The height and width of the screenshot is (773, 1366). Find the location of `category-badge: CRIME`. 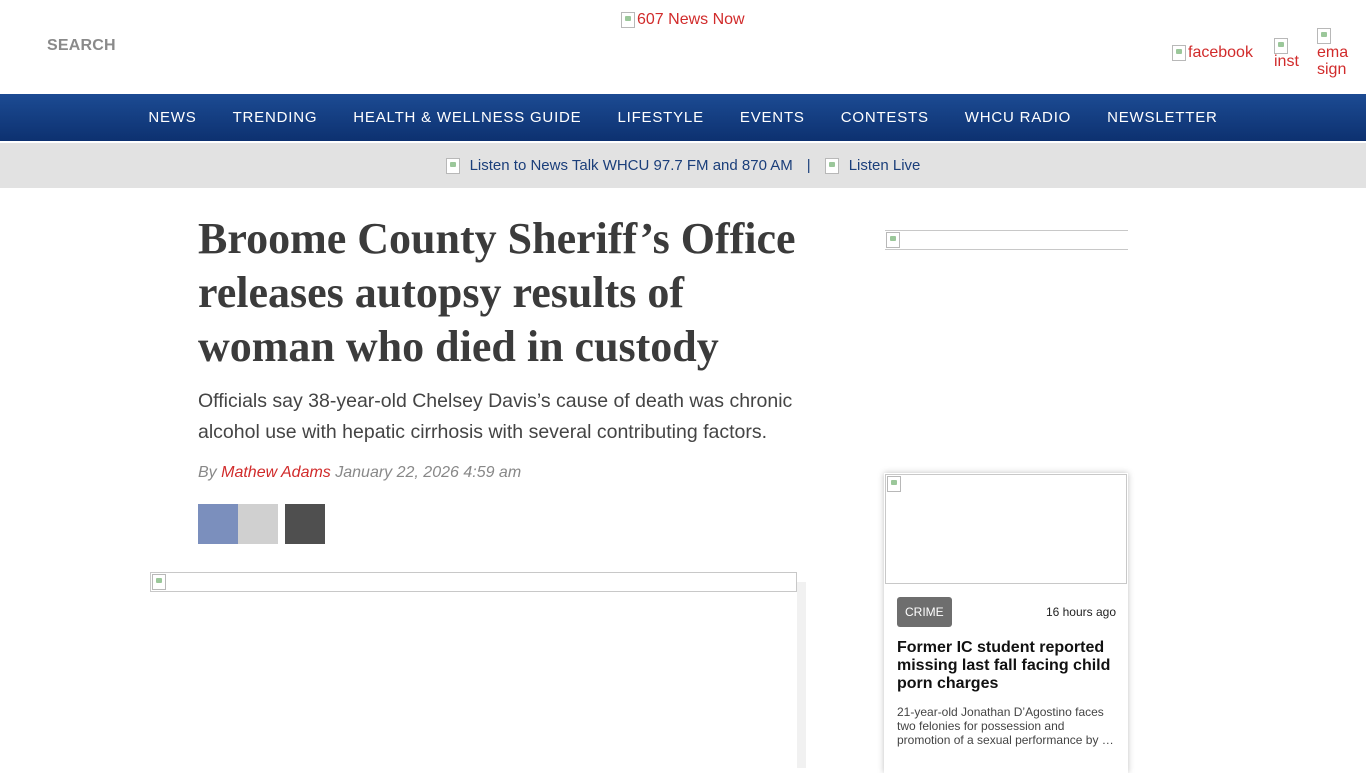

category-badge: CRIME is located at coordinates (924, 612).